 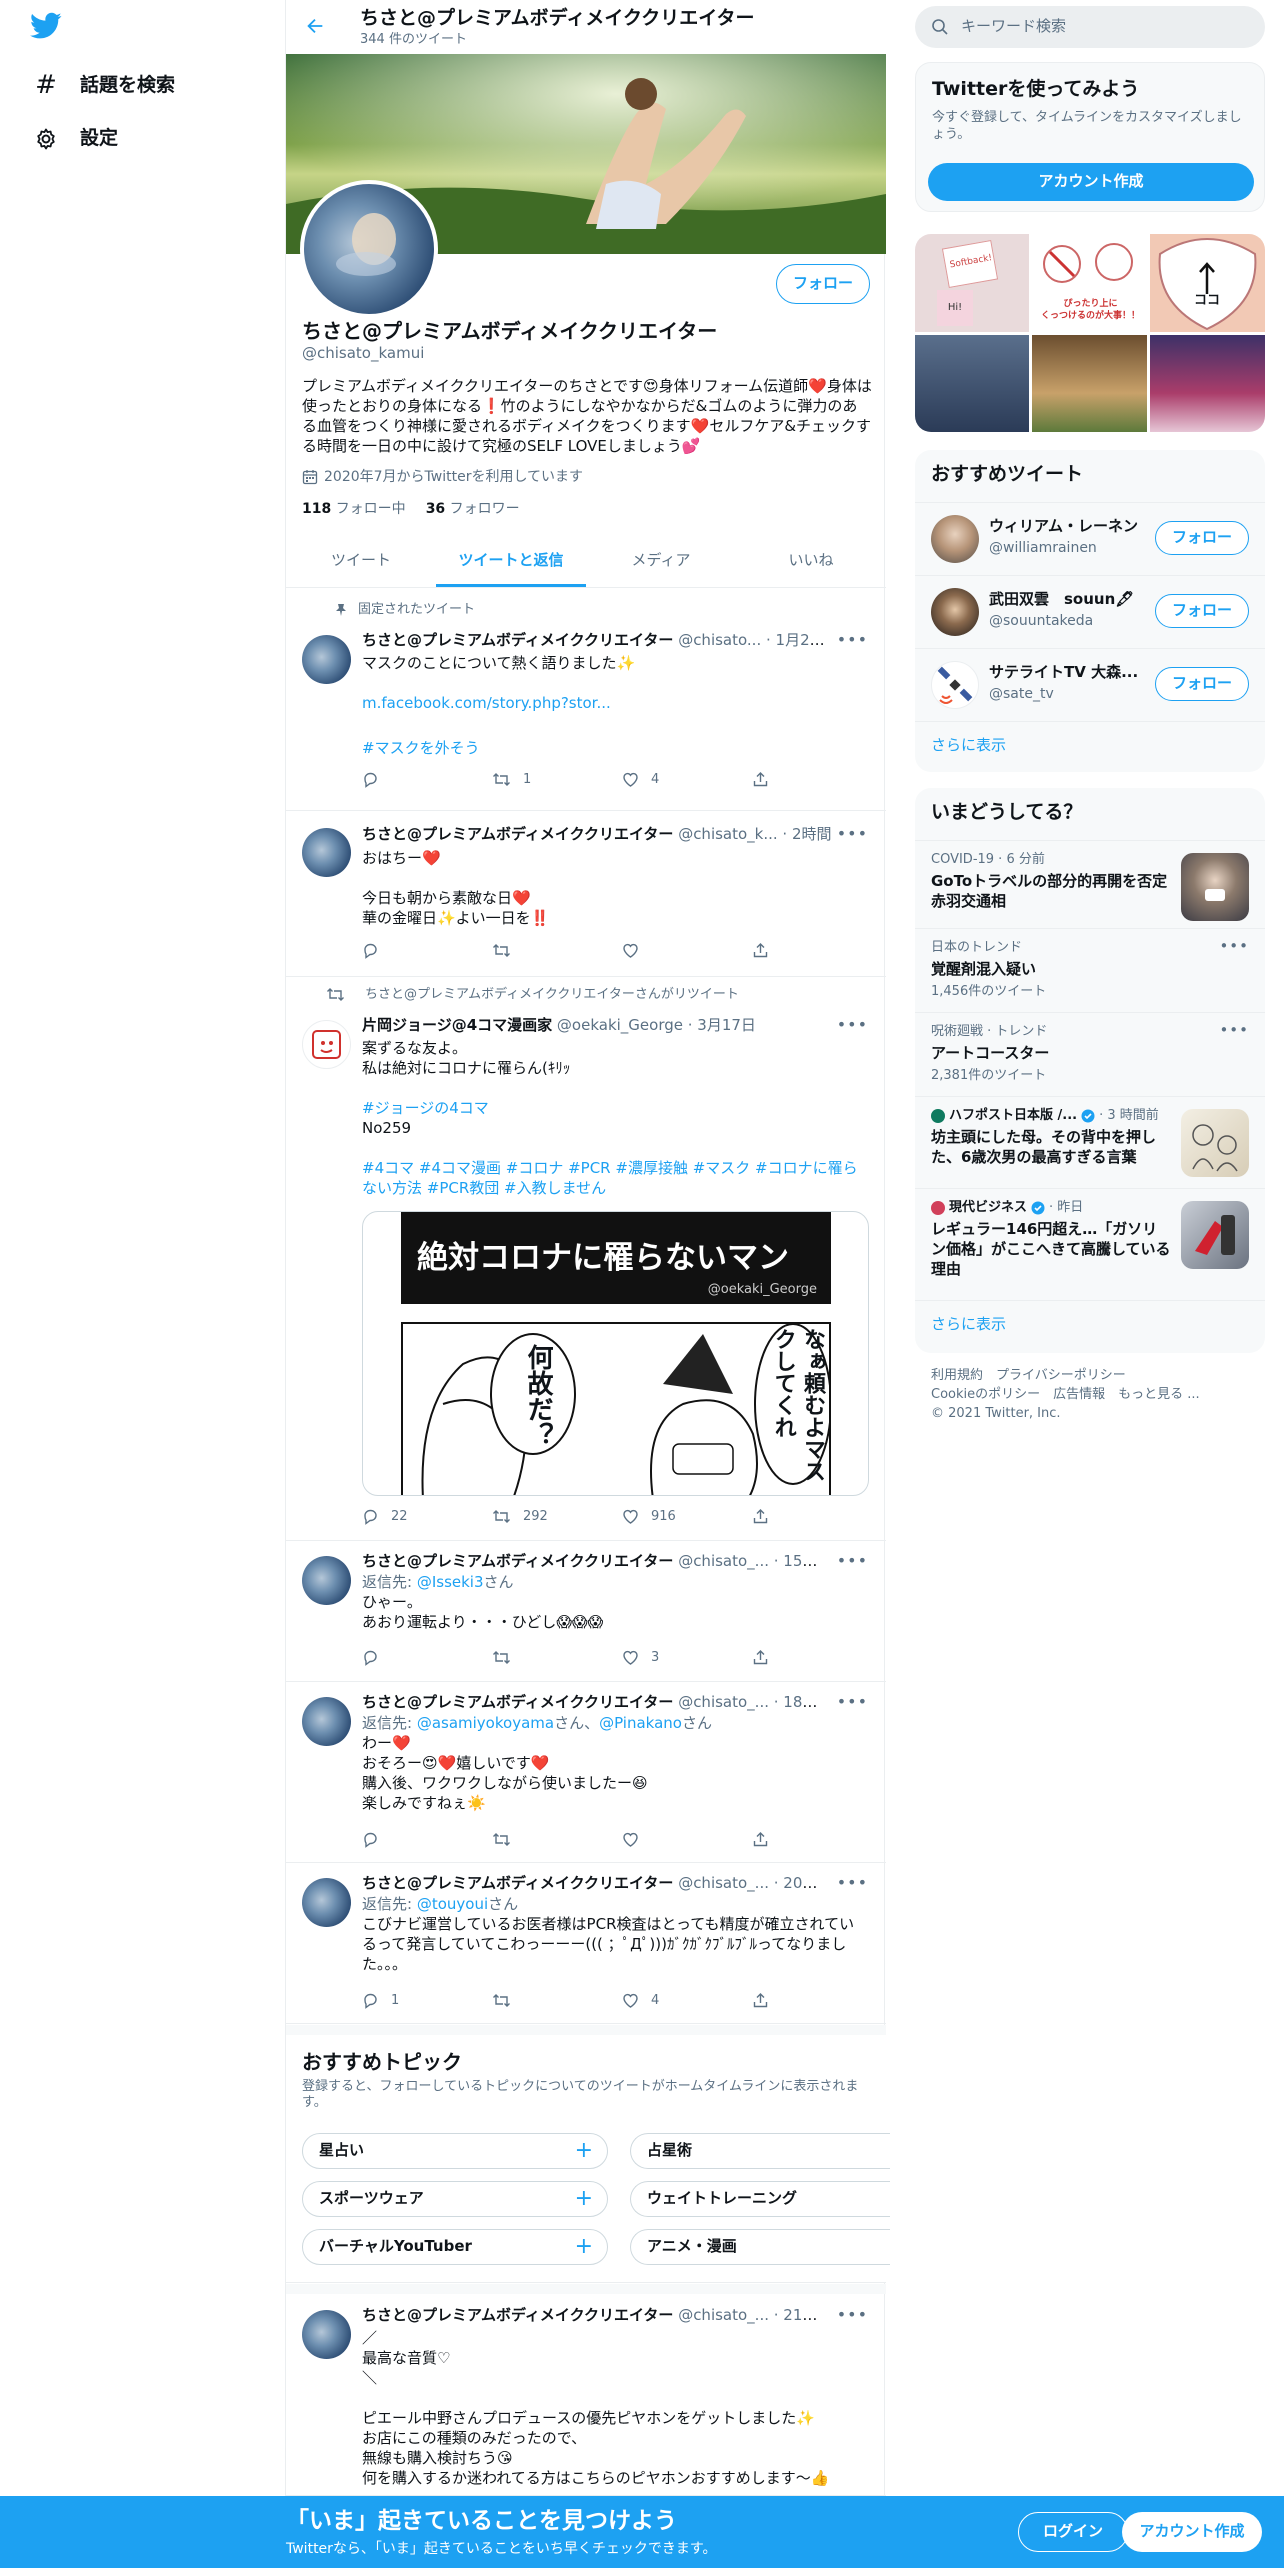 What do you see at coordinates (1090, 538) in the screenshot?
I see `recommended-user: ウィリアム・レーネン @williamrainen フォロー` at bounding box center [1090, 538].